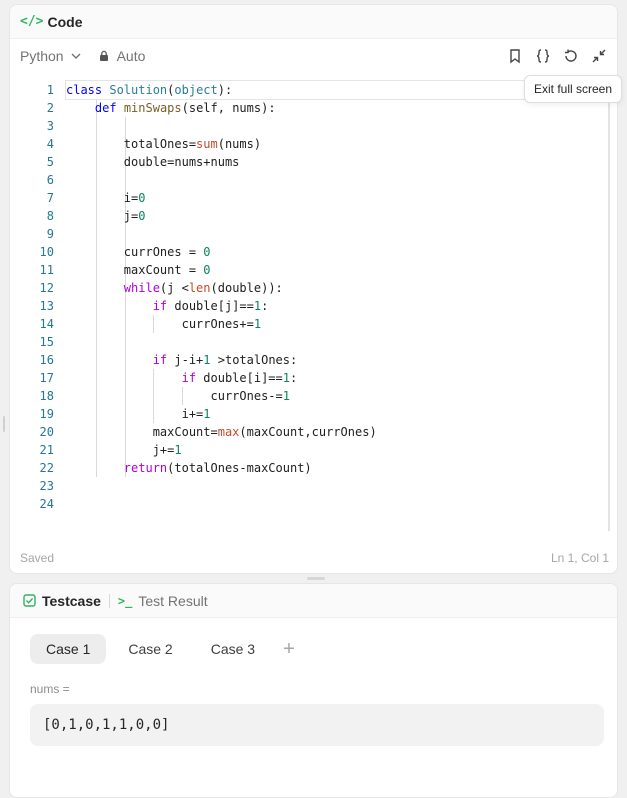 The height and width of the screenshot is (798, 627). I want to click on language-label: Python, so click(42, 56).